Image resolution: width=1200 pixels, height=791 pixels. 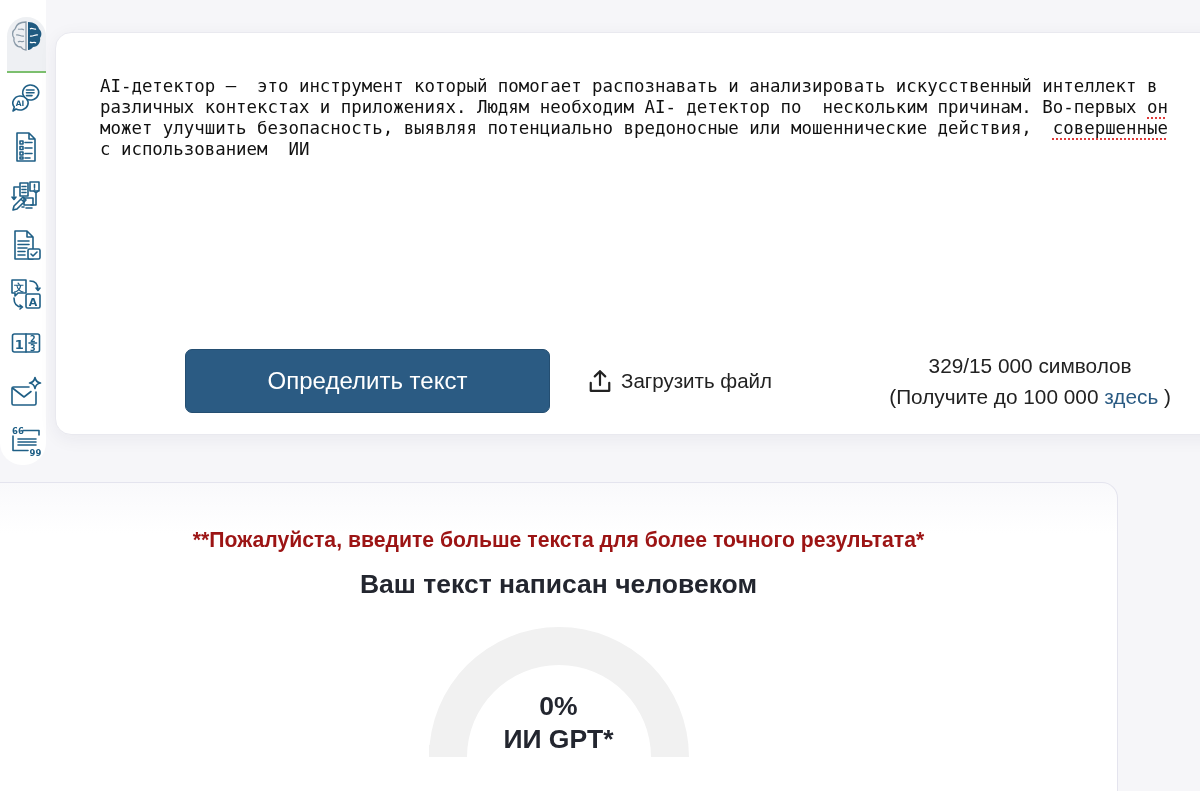 What do you see at coordinates (26, 392) in the screenshot?
I see `envelope-sparkle-icon` at bounding box center [26, 392].